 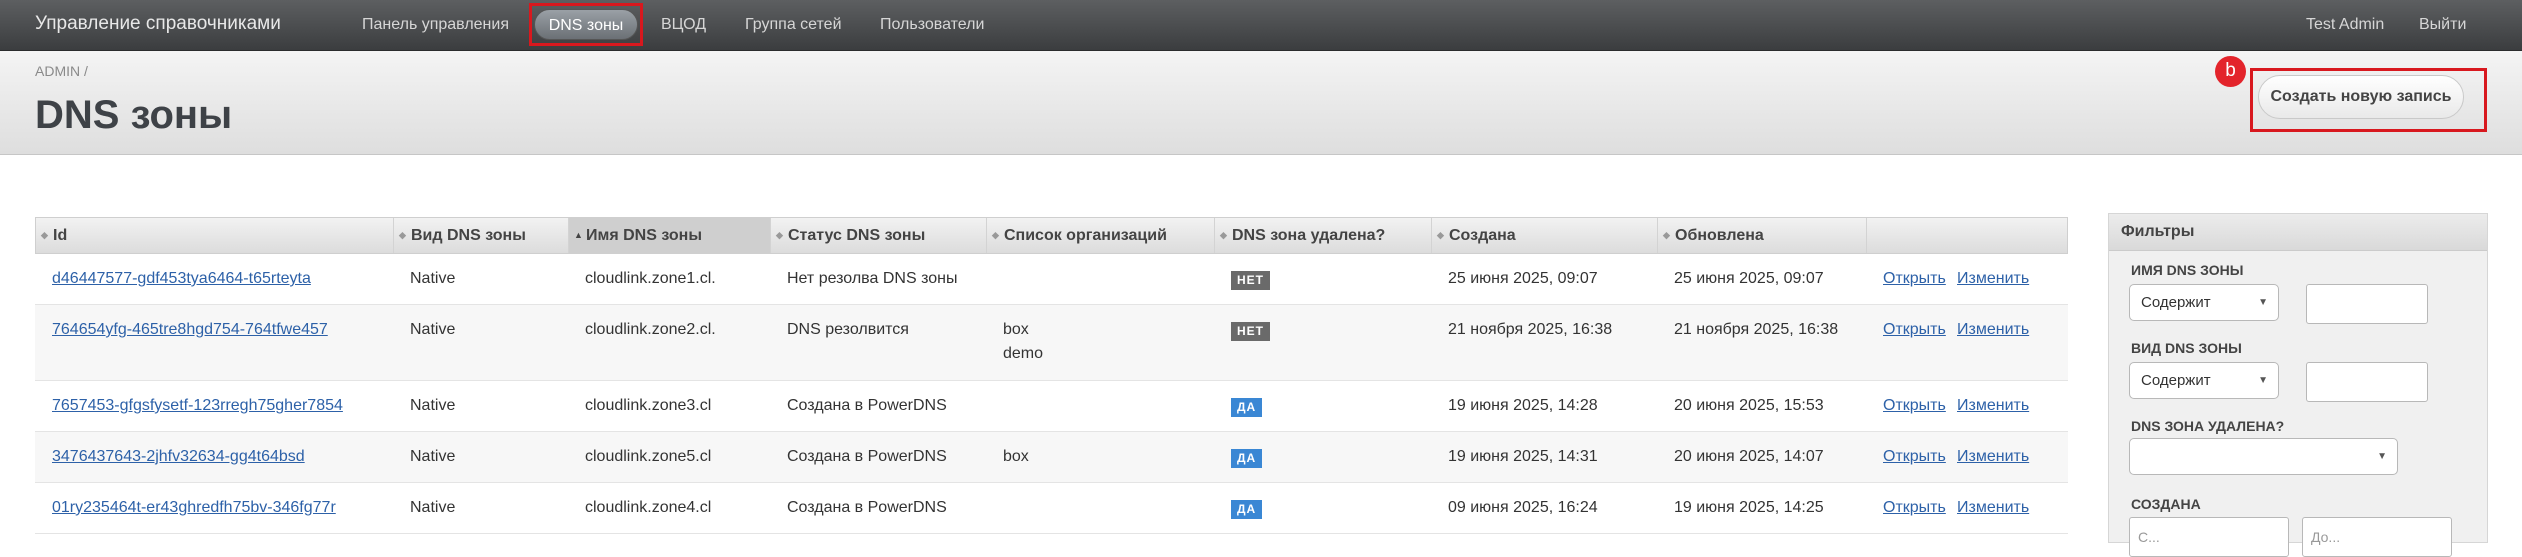 What do you see at coordinates (2208, 426) in the screenshot?
I see `filter-deleted-label: DNS ЗОНА УДАЛЕНА?` at bounding box center [2208, 426].